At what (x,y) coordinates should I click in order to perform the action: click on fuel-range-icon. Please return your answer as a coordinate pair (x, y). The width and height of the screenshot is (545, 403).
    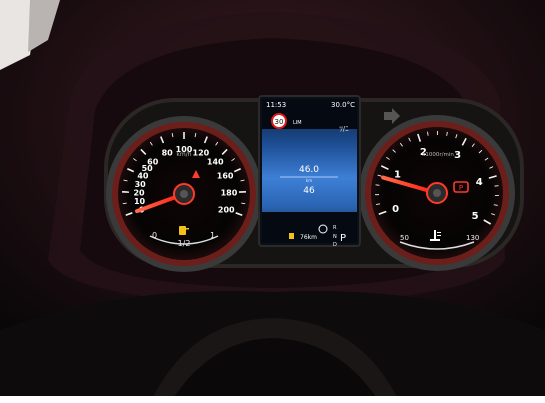
    Looking at the image, I should click on (291, 236).